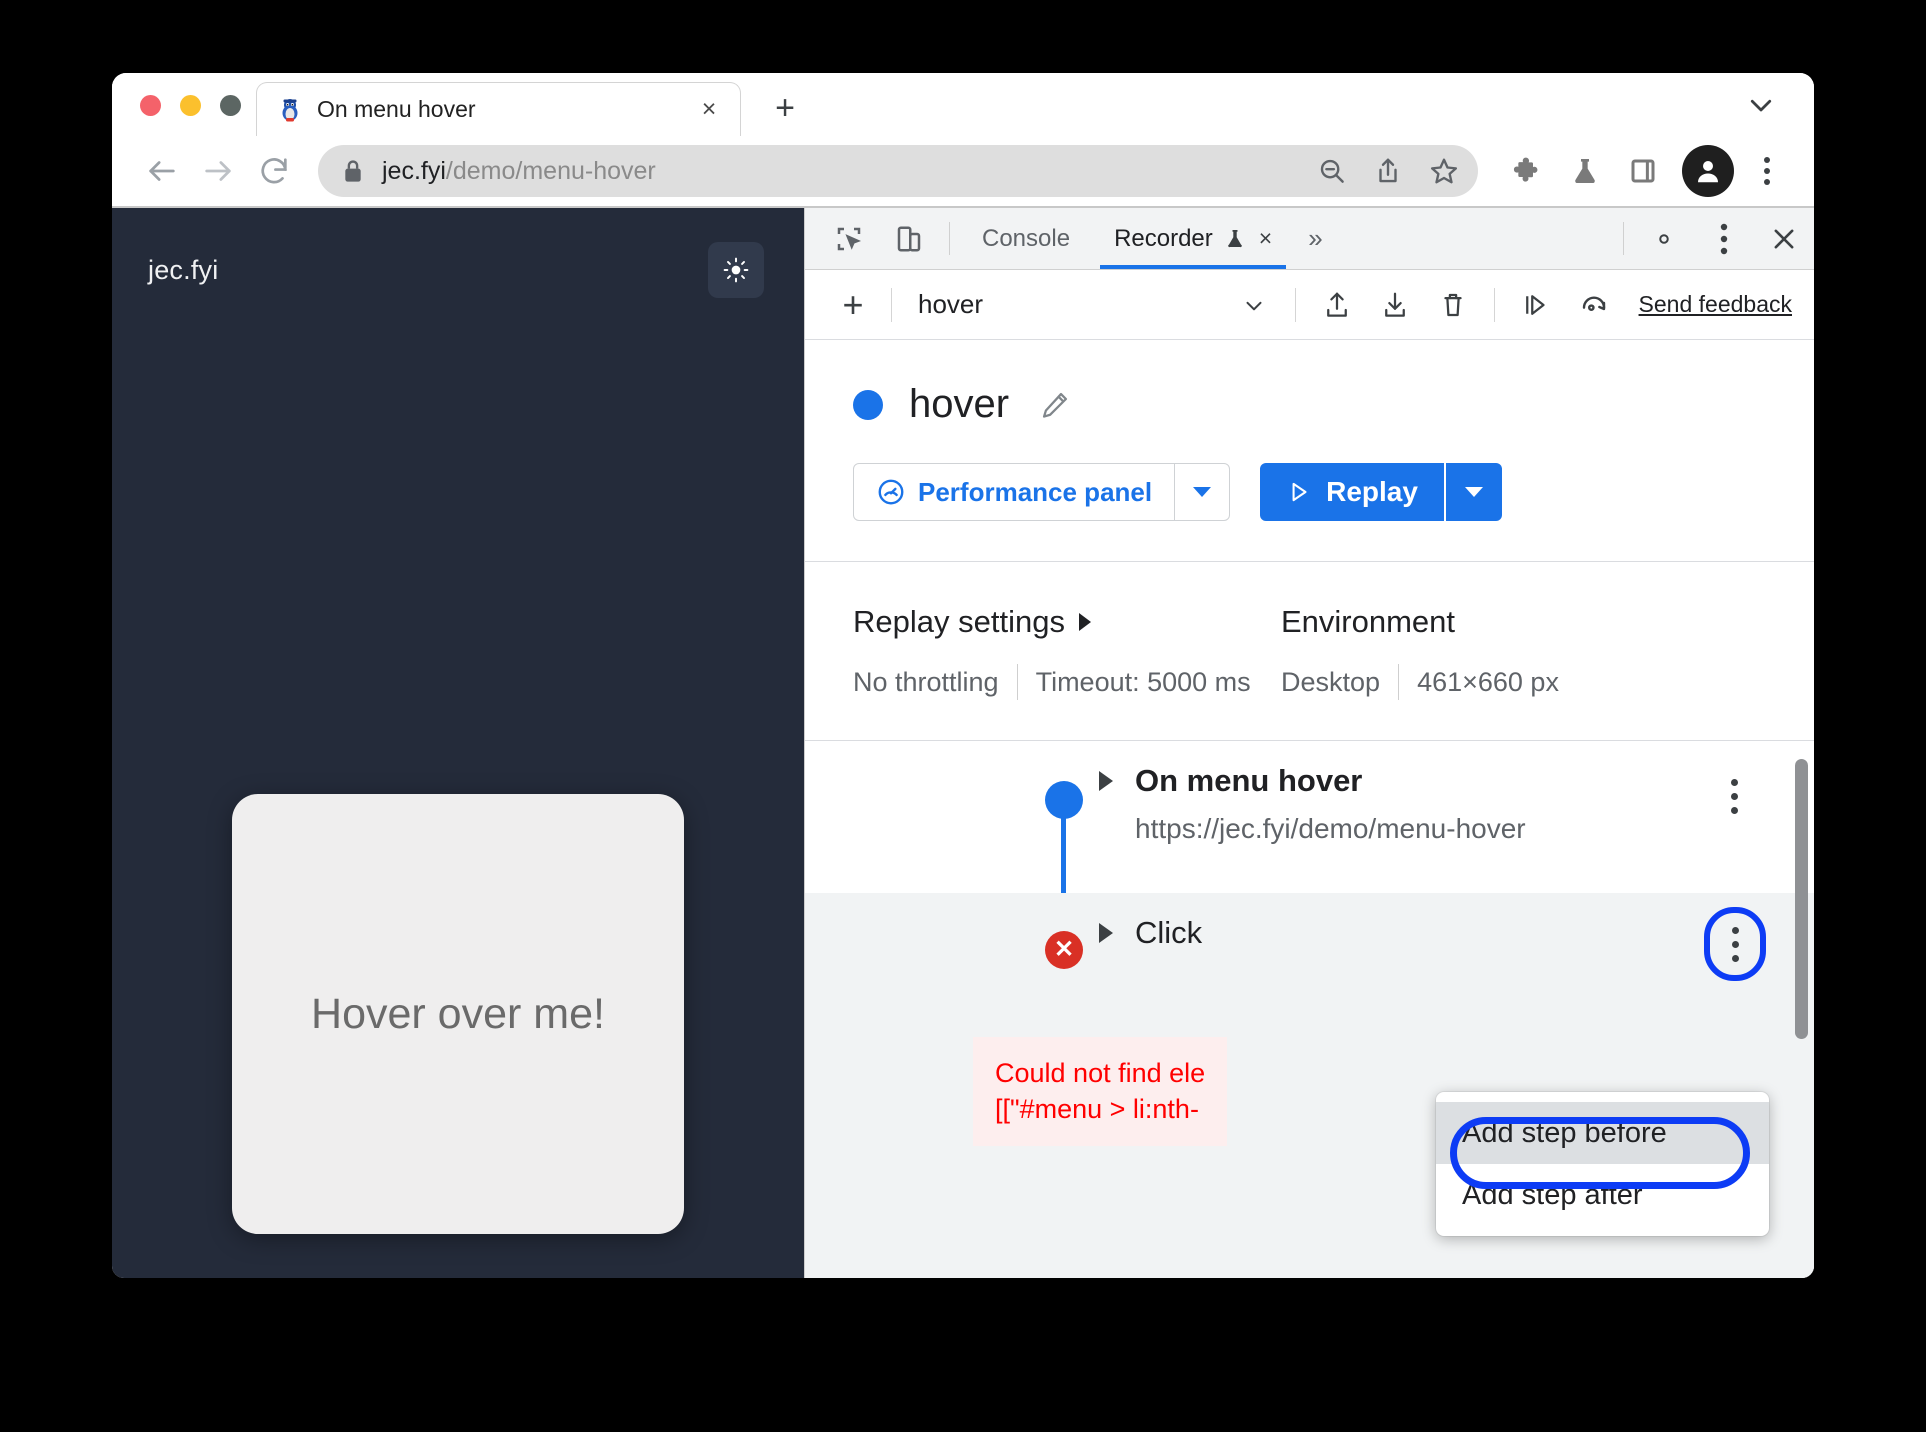 The height and width of the screenshot is (1432, 1926). Describe the element at coordinates (1193, 238) in the screenshot. I see `tab-recorder: Recorder ×` at that location.